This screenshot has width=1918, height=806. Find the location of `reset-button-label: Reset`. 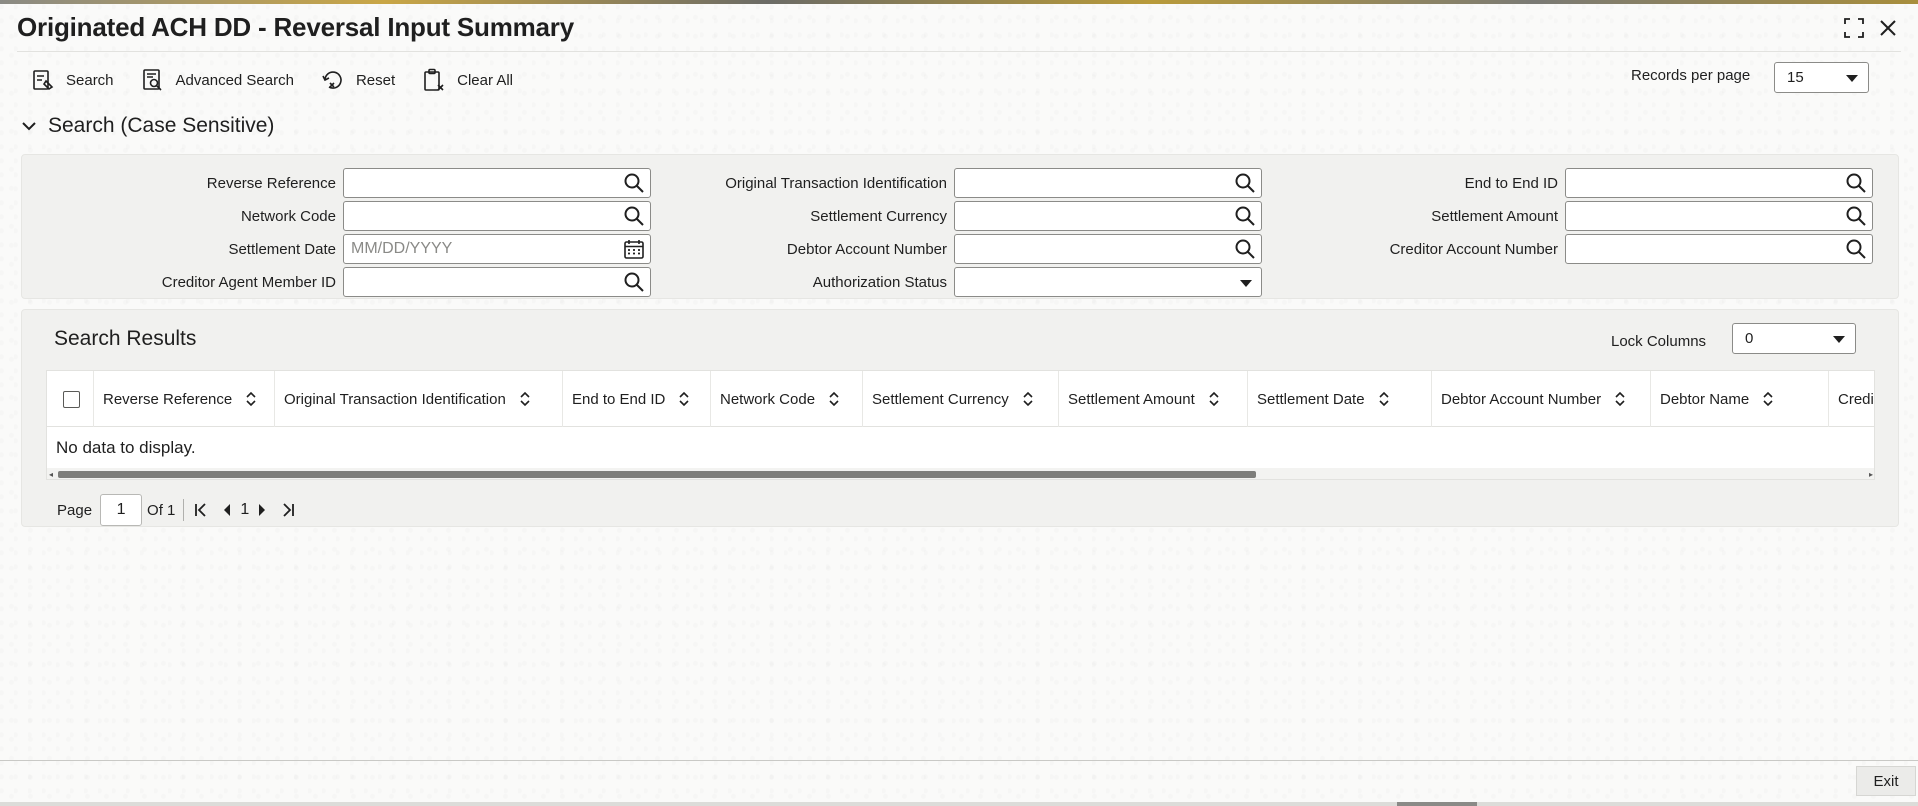

reset-button-label: Reset is located at coordinates (375, 80).